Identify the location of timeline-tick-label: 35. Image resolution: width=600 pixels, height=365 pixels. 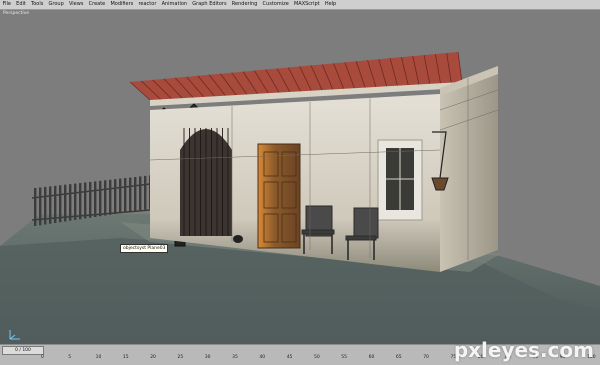
(235, 357).